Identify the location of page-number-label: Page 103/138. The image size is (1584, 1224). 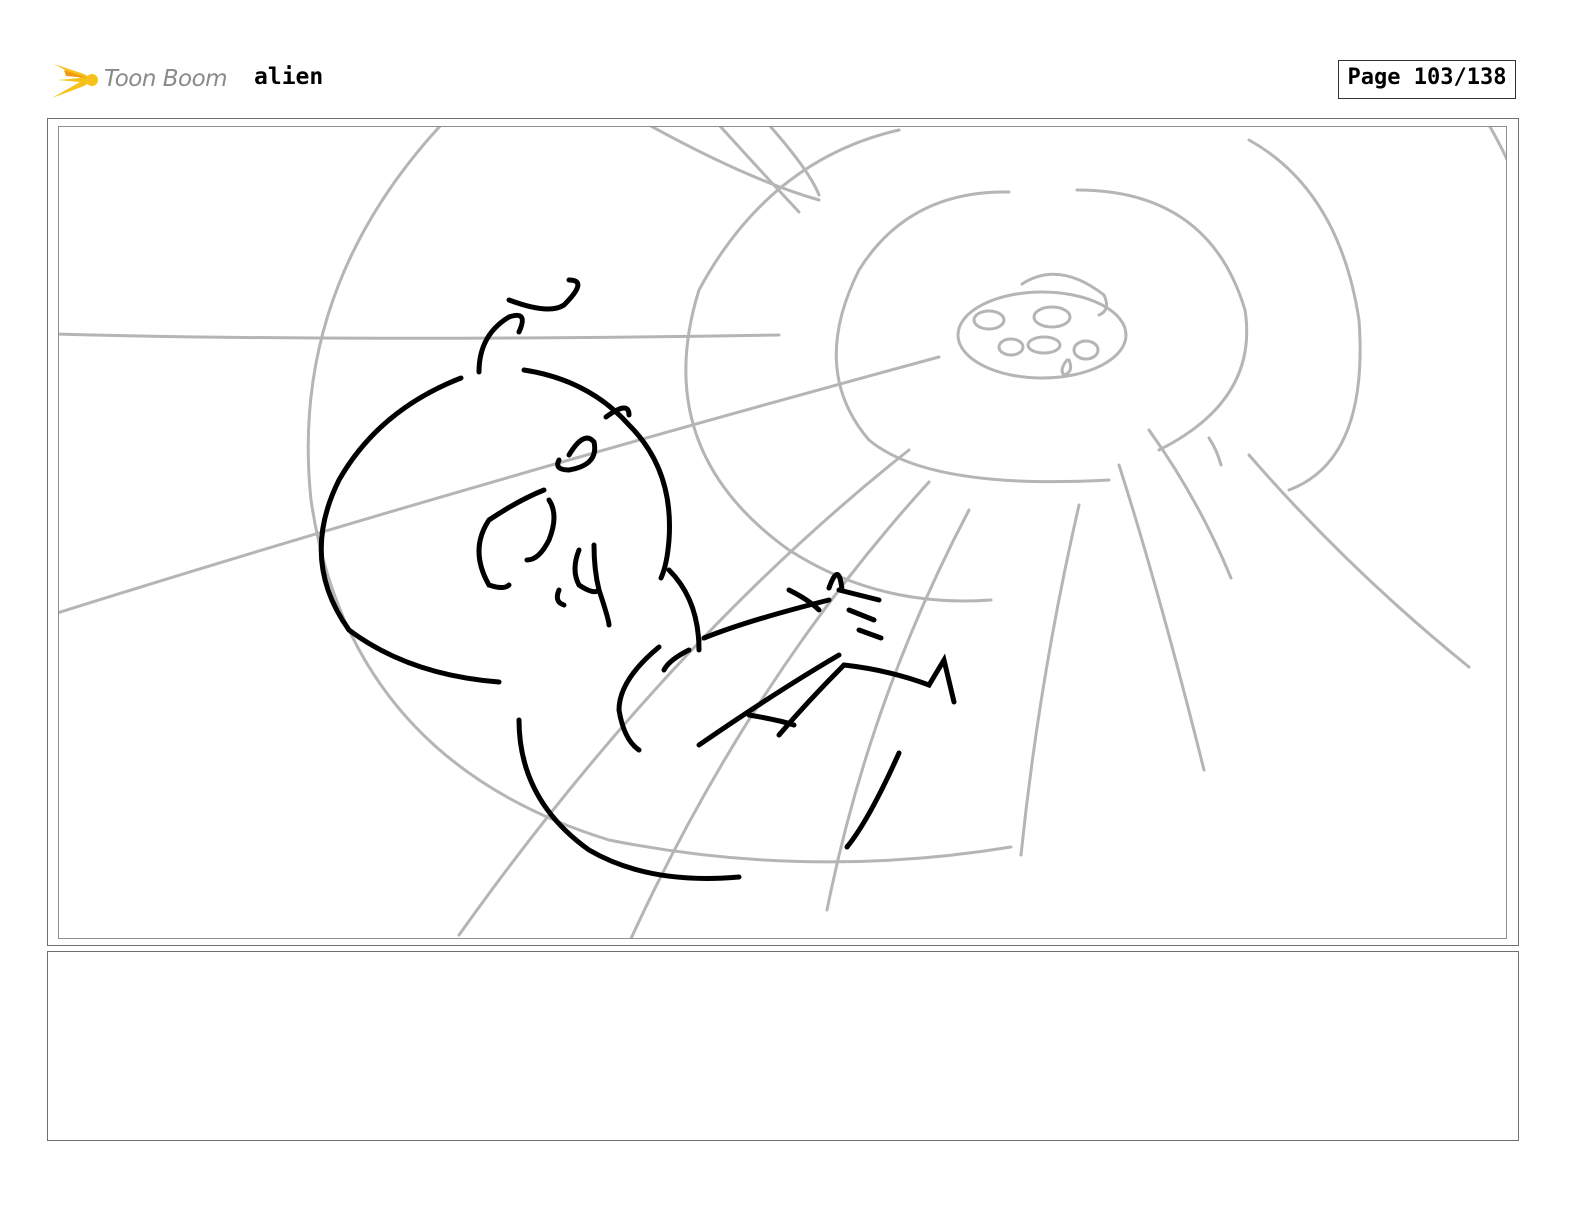
(1427, 77).